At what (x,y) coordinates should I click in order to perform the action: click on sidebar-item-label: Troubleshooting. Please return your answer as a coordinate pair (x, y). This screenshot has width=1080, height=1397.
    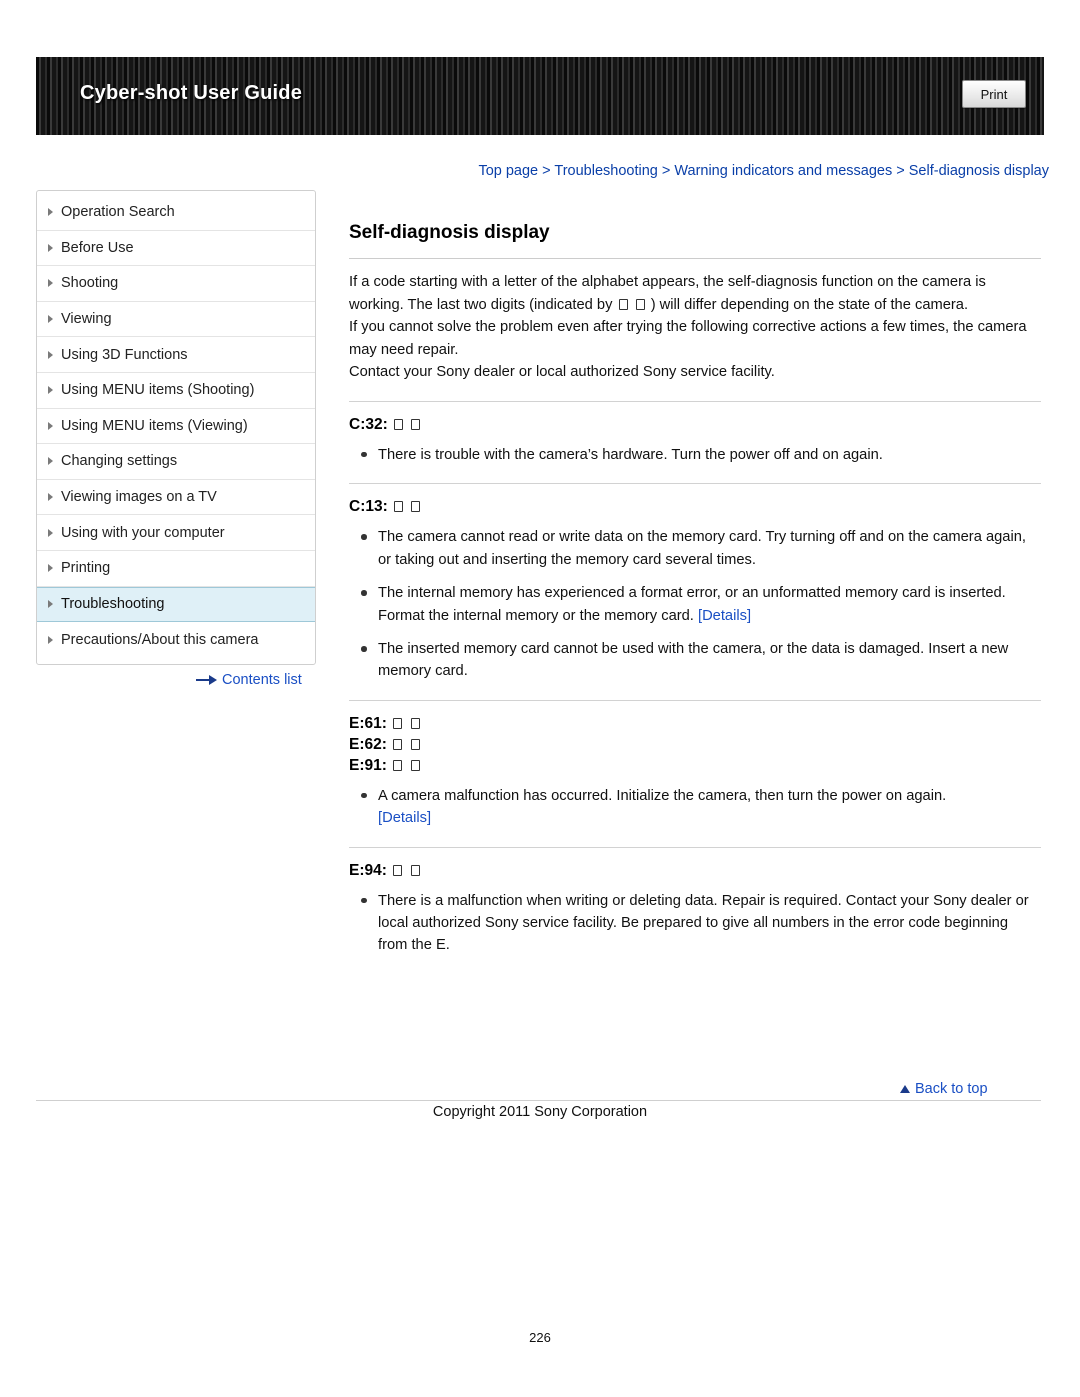
    Looking at the image, I should click on (113, 604).